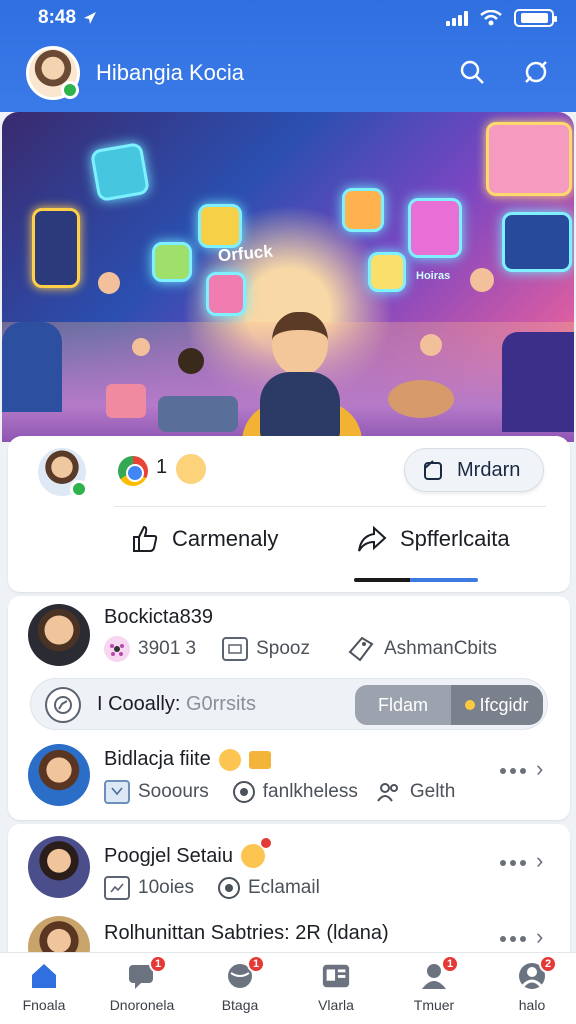 Image resolution: width=576 pixels, height=1024 pixels. I want to click on signal-icon, so click(457, 18).